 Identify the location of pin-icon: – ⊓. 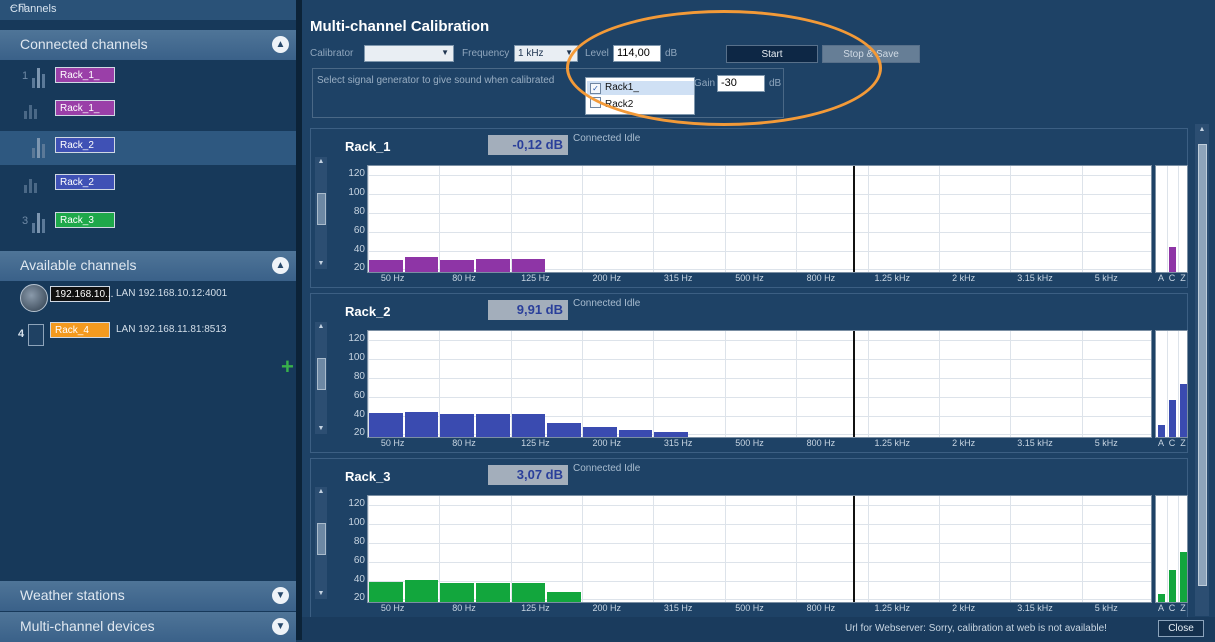
(149, 7).